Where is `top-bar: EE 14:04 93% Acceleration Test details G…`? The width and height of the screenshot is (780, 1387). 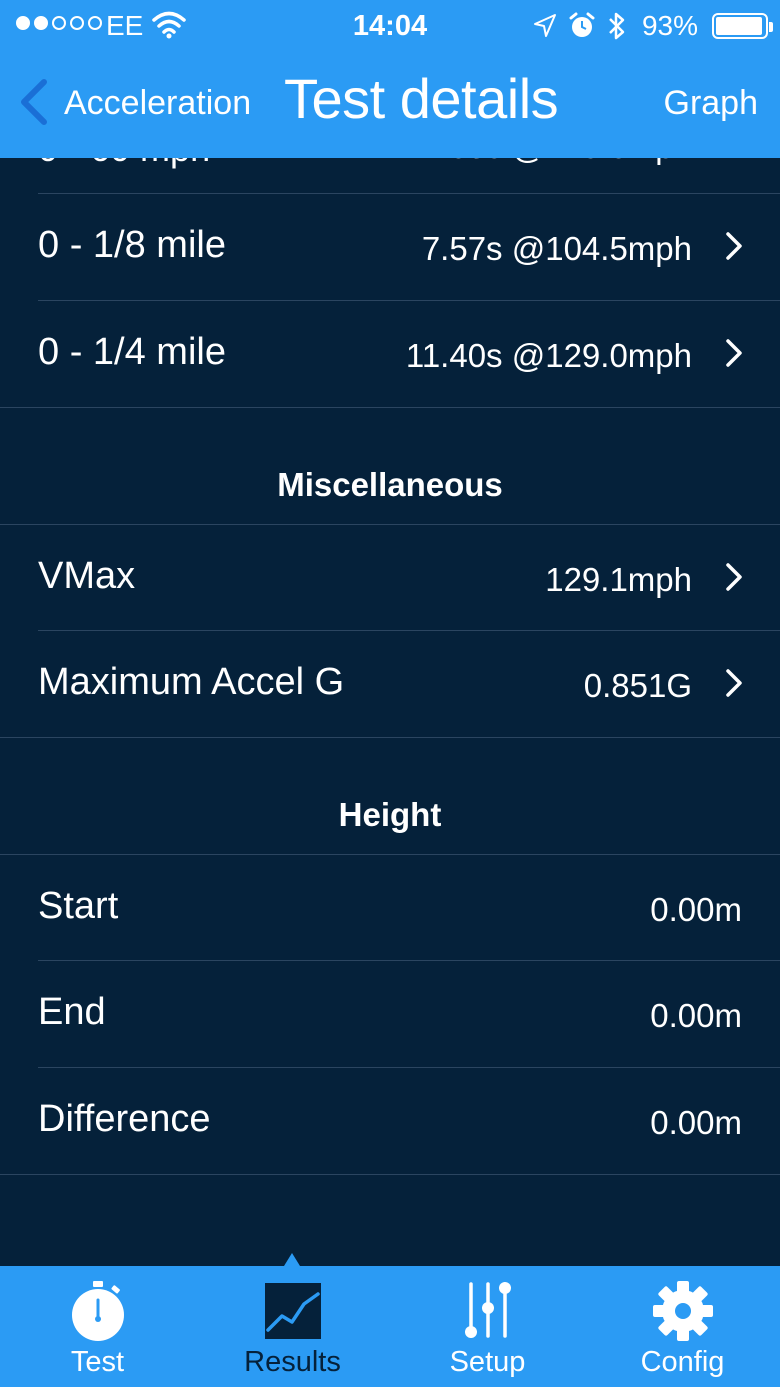 top-bar: EE 14:04 93% Acceleration Test details G… is located at coordinates (390, 79).